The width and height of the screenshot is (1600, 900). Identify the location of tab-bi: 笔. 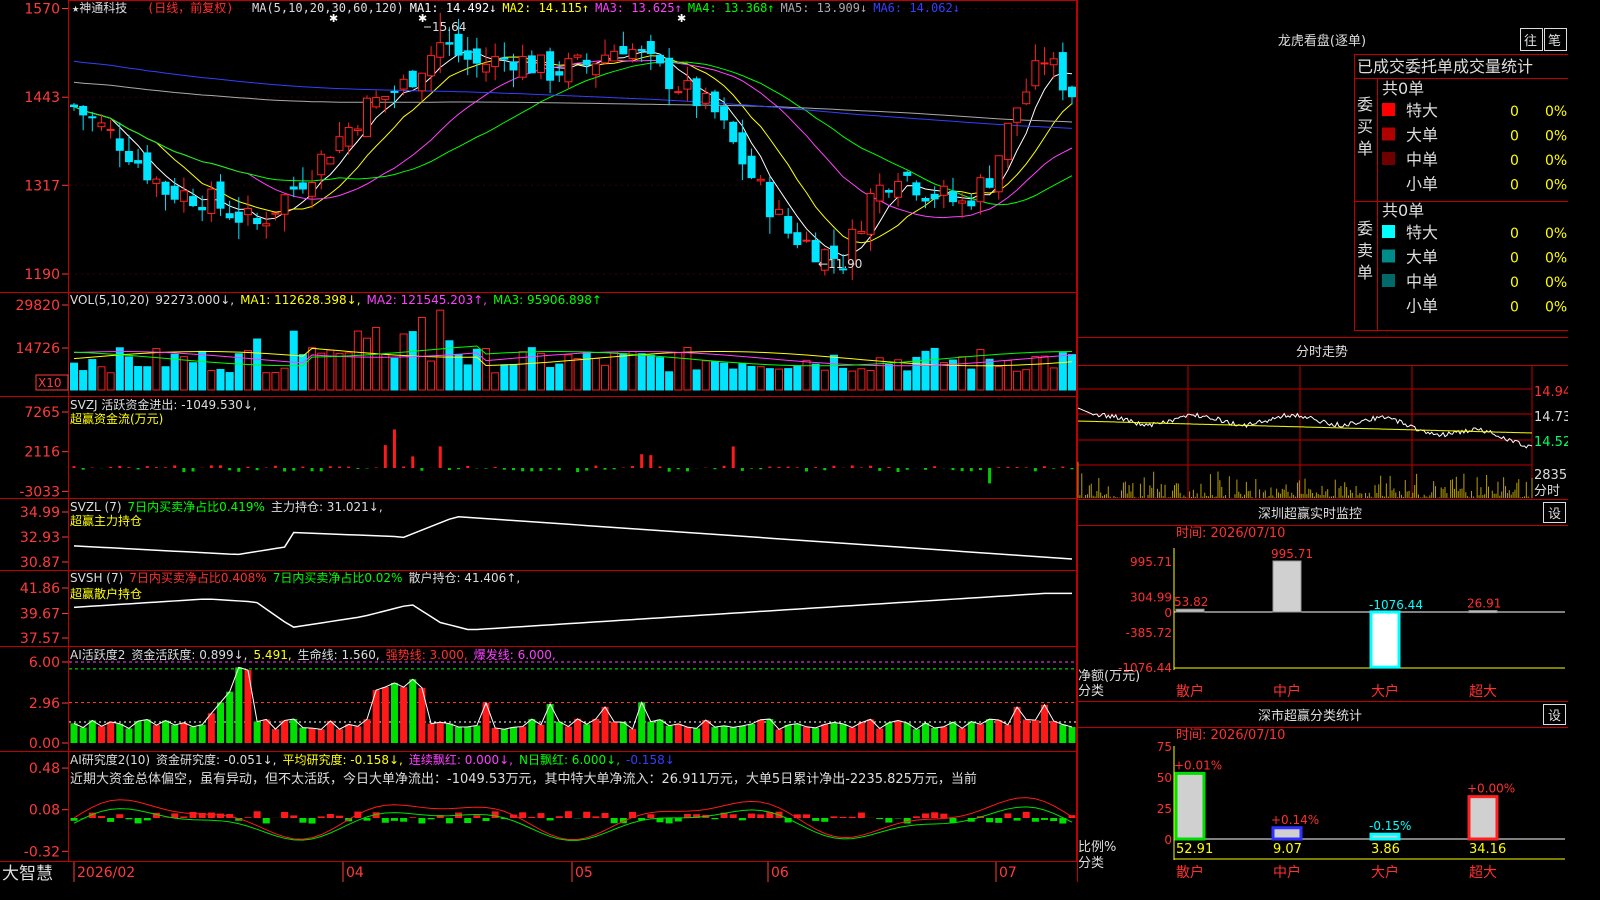
(1554, 41).